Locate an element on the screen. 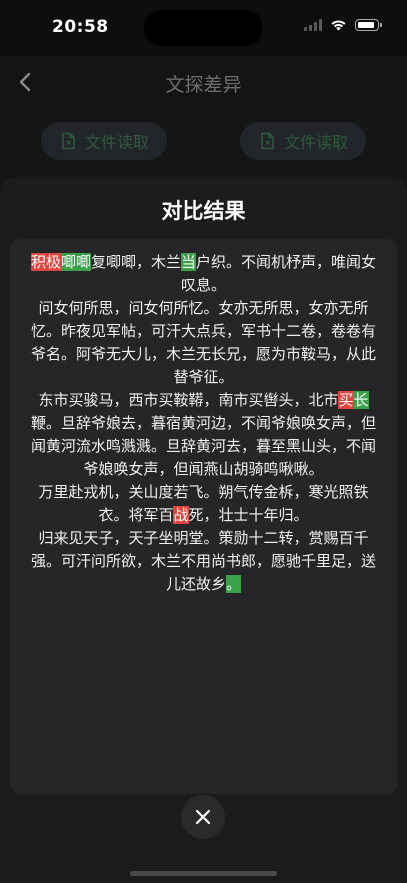 This screenshot has height=883, width=407. battery-icon is located at coordinates (368, 25).